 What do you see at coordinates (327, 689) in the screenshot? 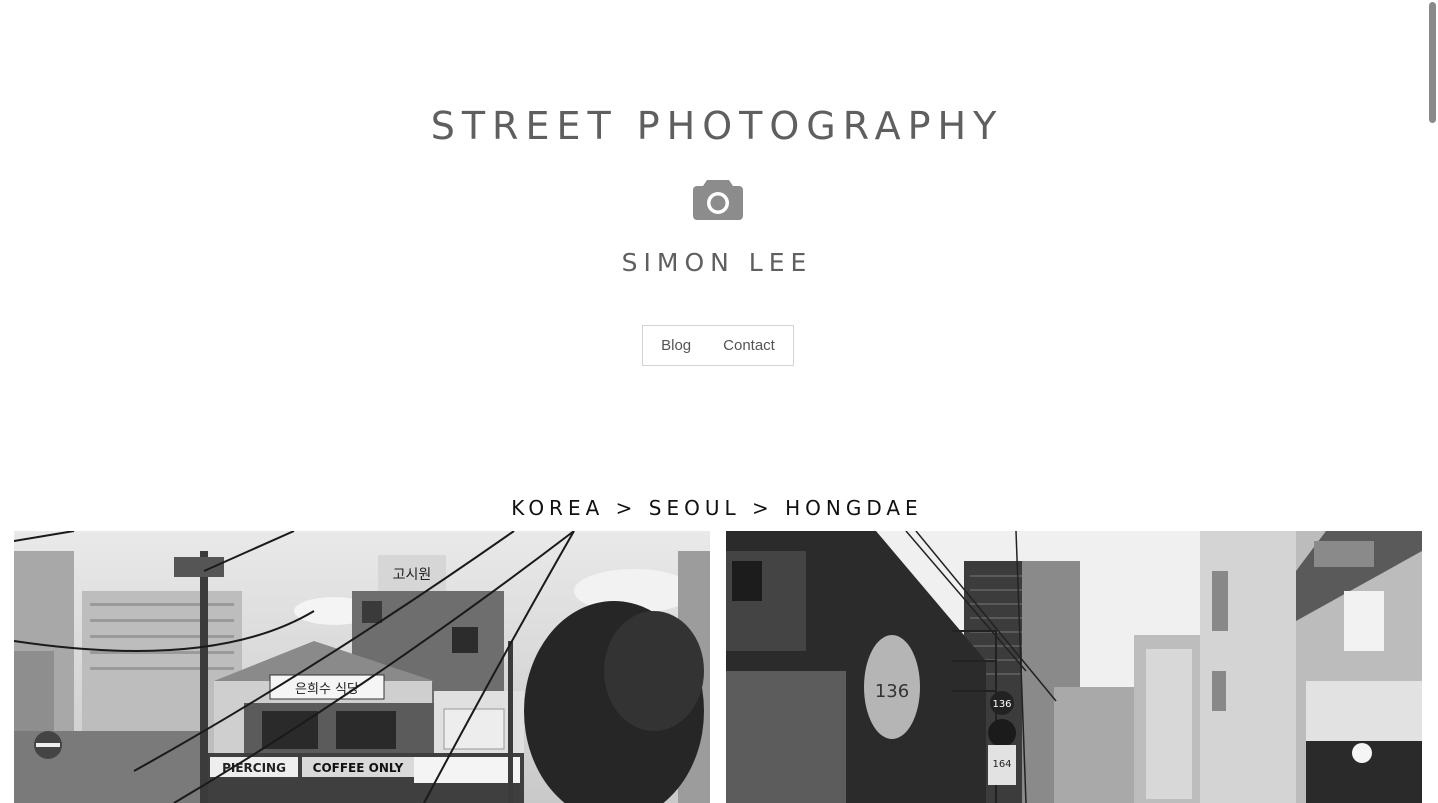
I see `photo-sign-restaurant: 은희수 식당` at bounding box center [327, 689].